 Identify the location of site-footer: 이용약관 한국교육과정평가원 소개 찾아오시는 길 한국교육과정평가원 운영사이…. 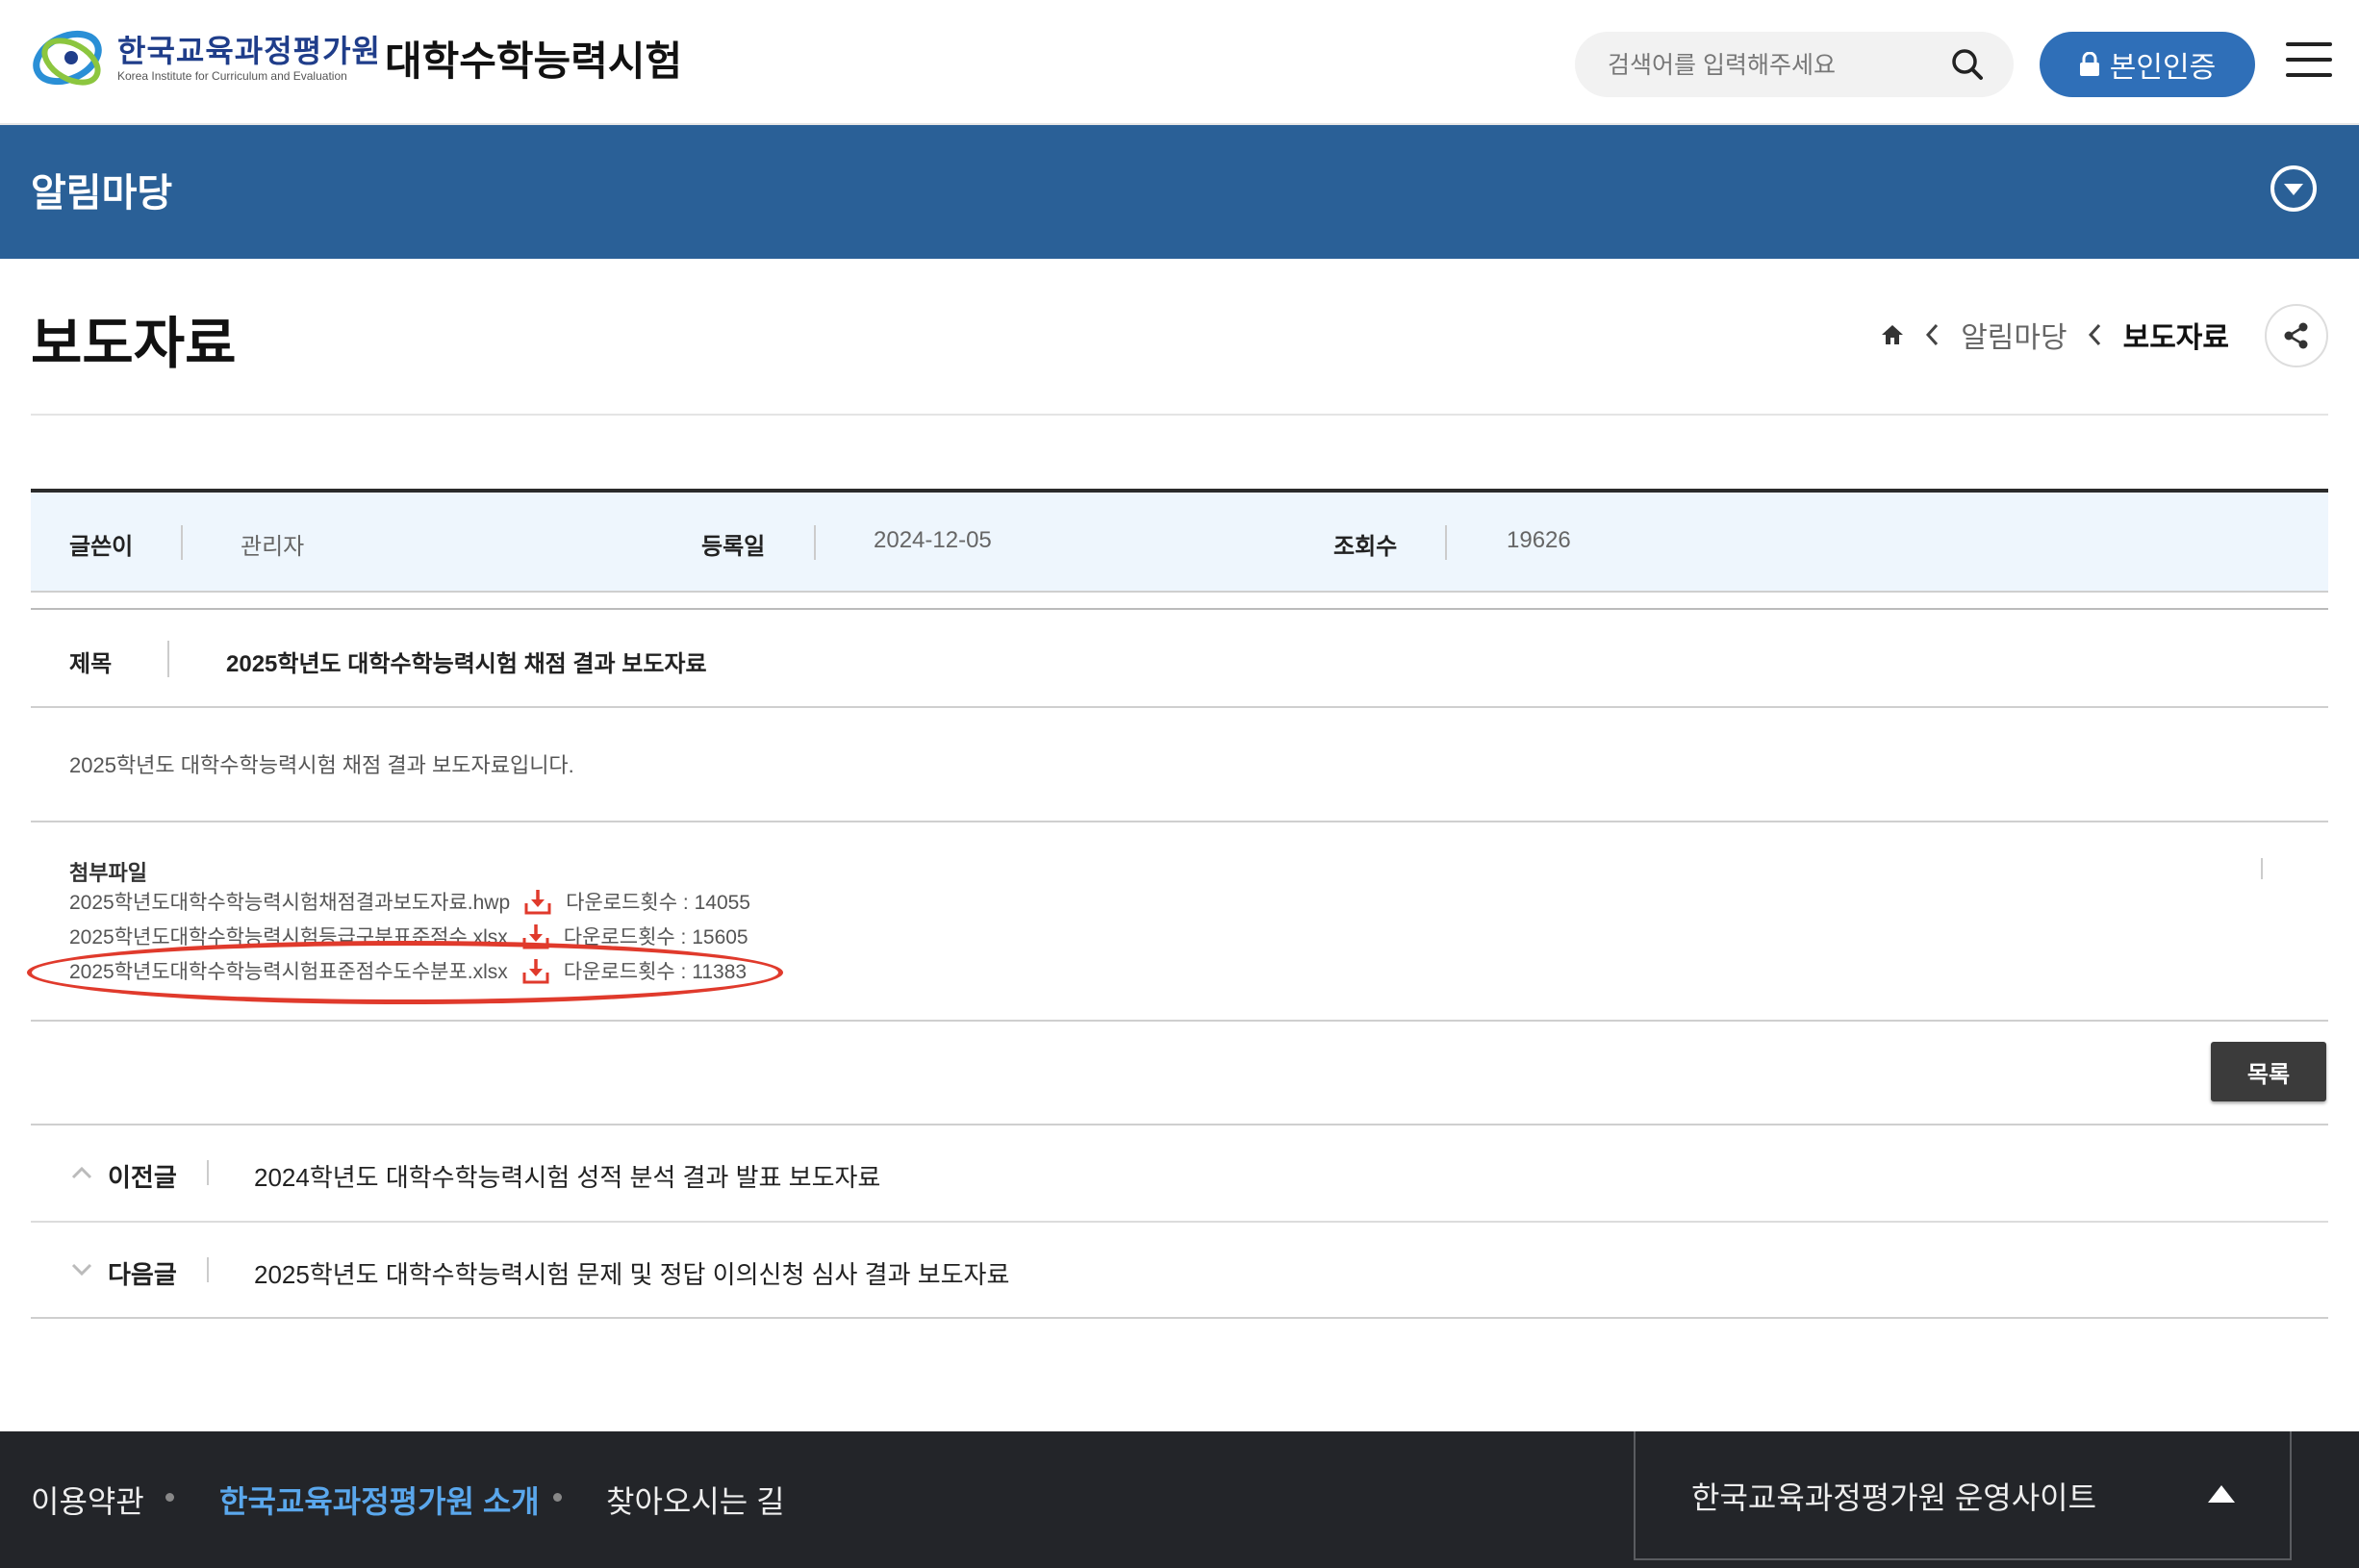
(1179, 1499).